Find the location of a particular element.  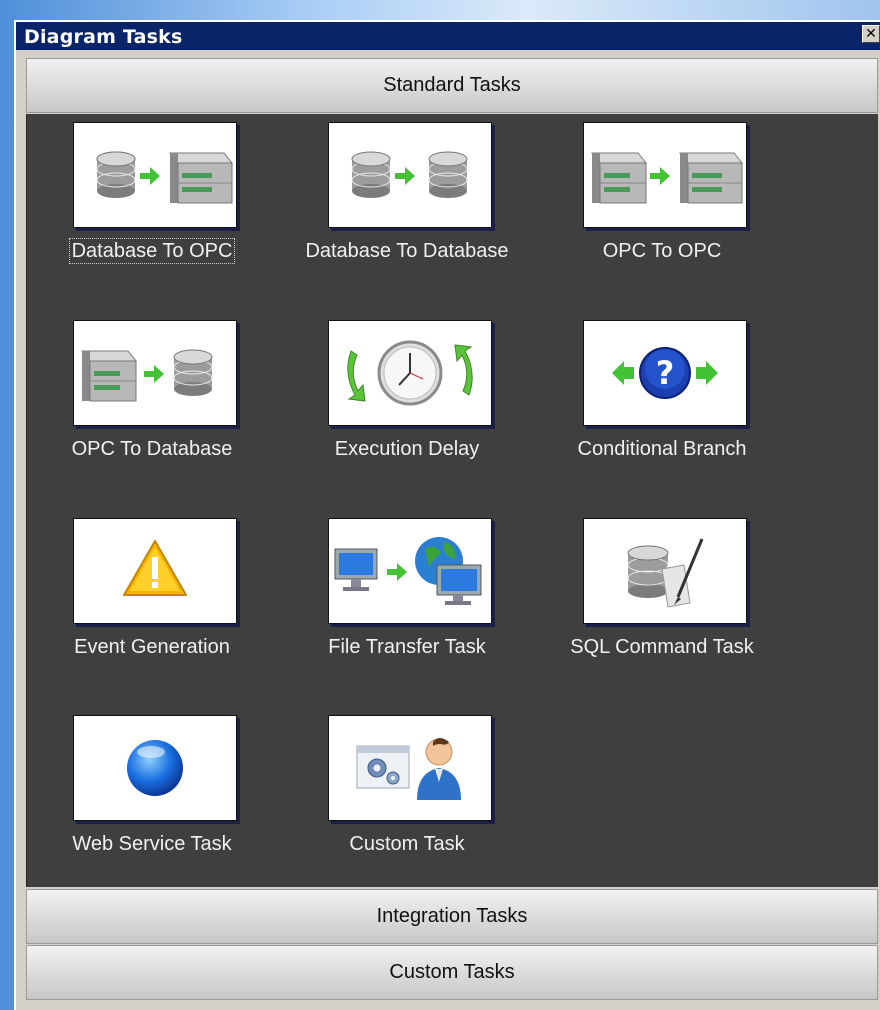

task-label: OPC To Database is located at coordinates (152, 449).